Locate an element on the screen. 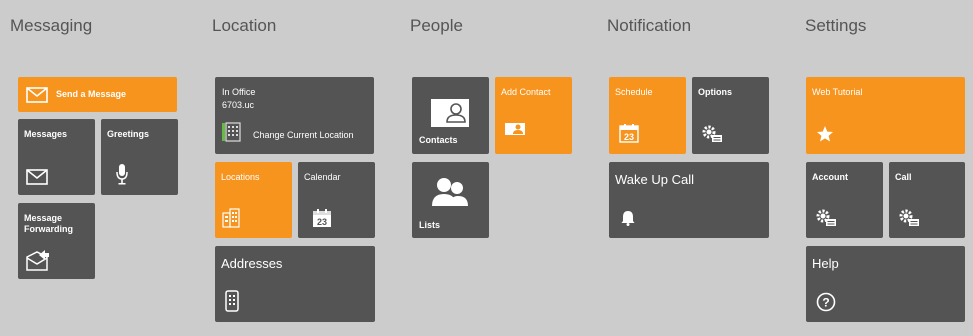  account-label: Account is located at coordinates (830, 177).